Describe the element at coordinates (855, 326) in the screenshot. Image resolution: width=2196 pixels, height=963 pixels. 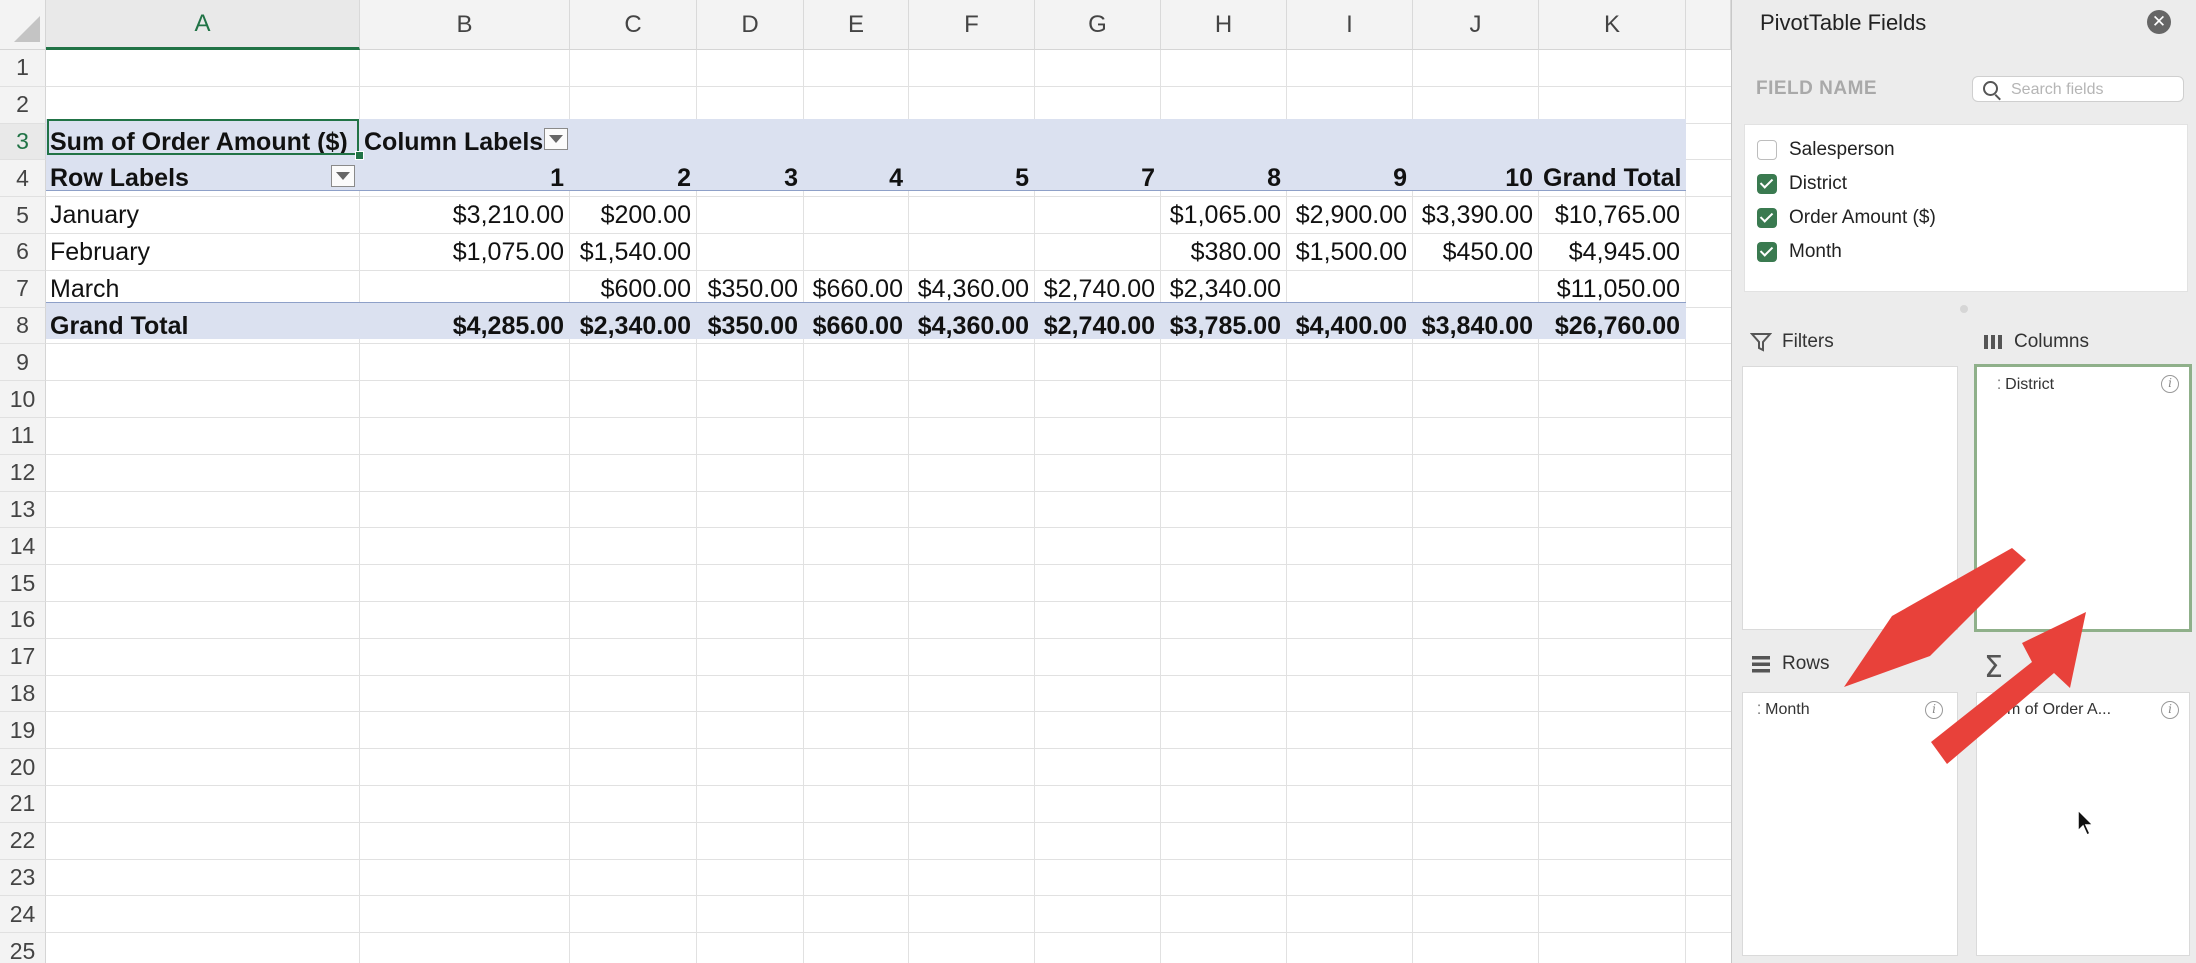
I see `pivot-grand-total-value: $660.00` at that location.